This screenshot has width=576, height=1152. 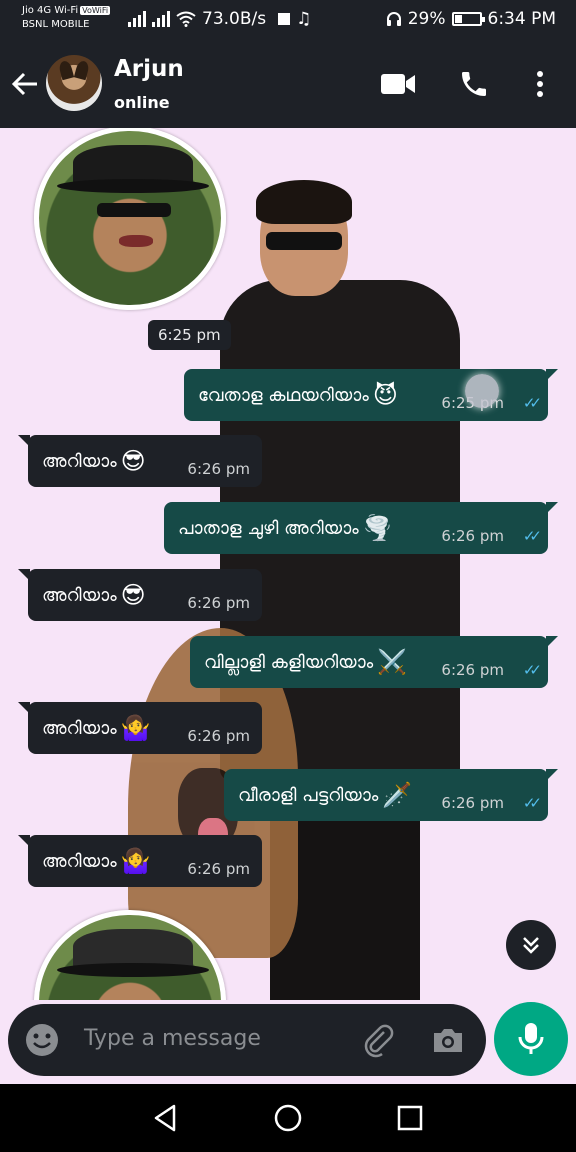 I want to click on tornado-emoji: 🌪️, so click(x=377, y=528).